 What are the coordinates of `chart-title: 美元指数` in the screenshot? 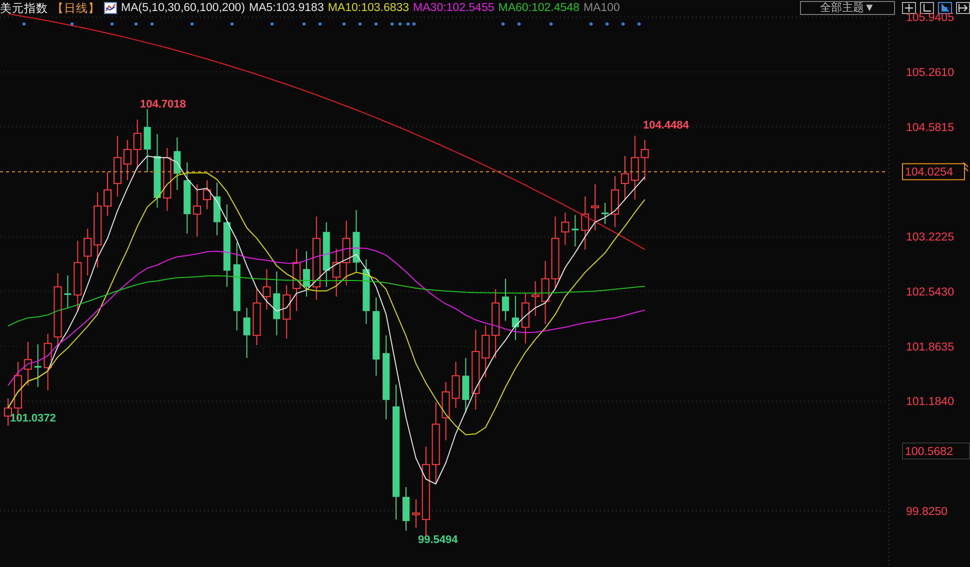 It's located at (24, 8).